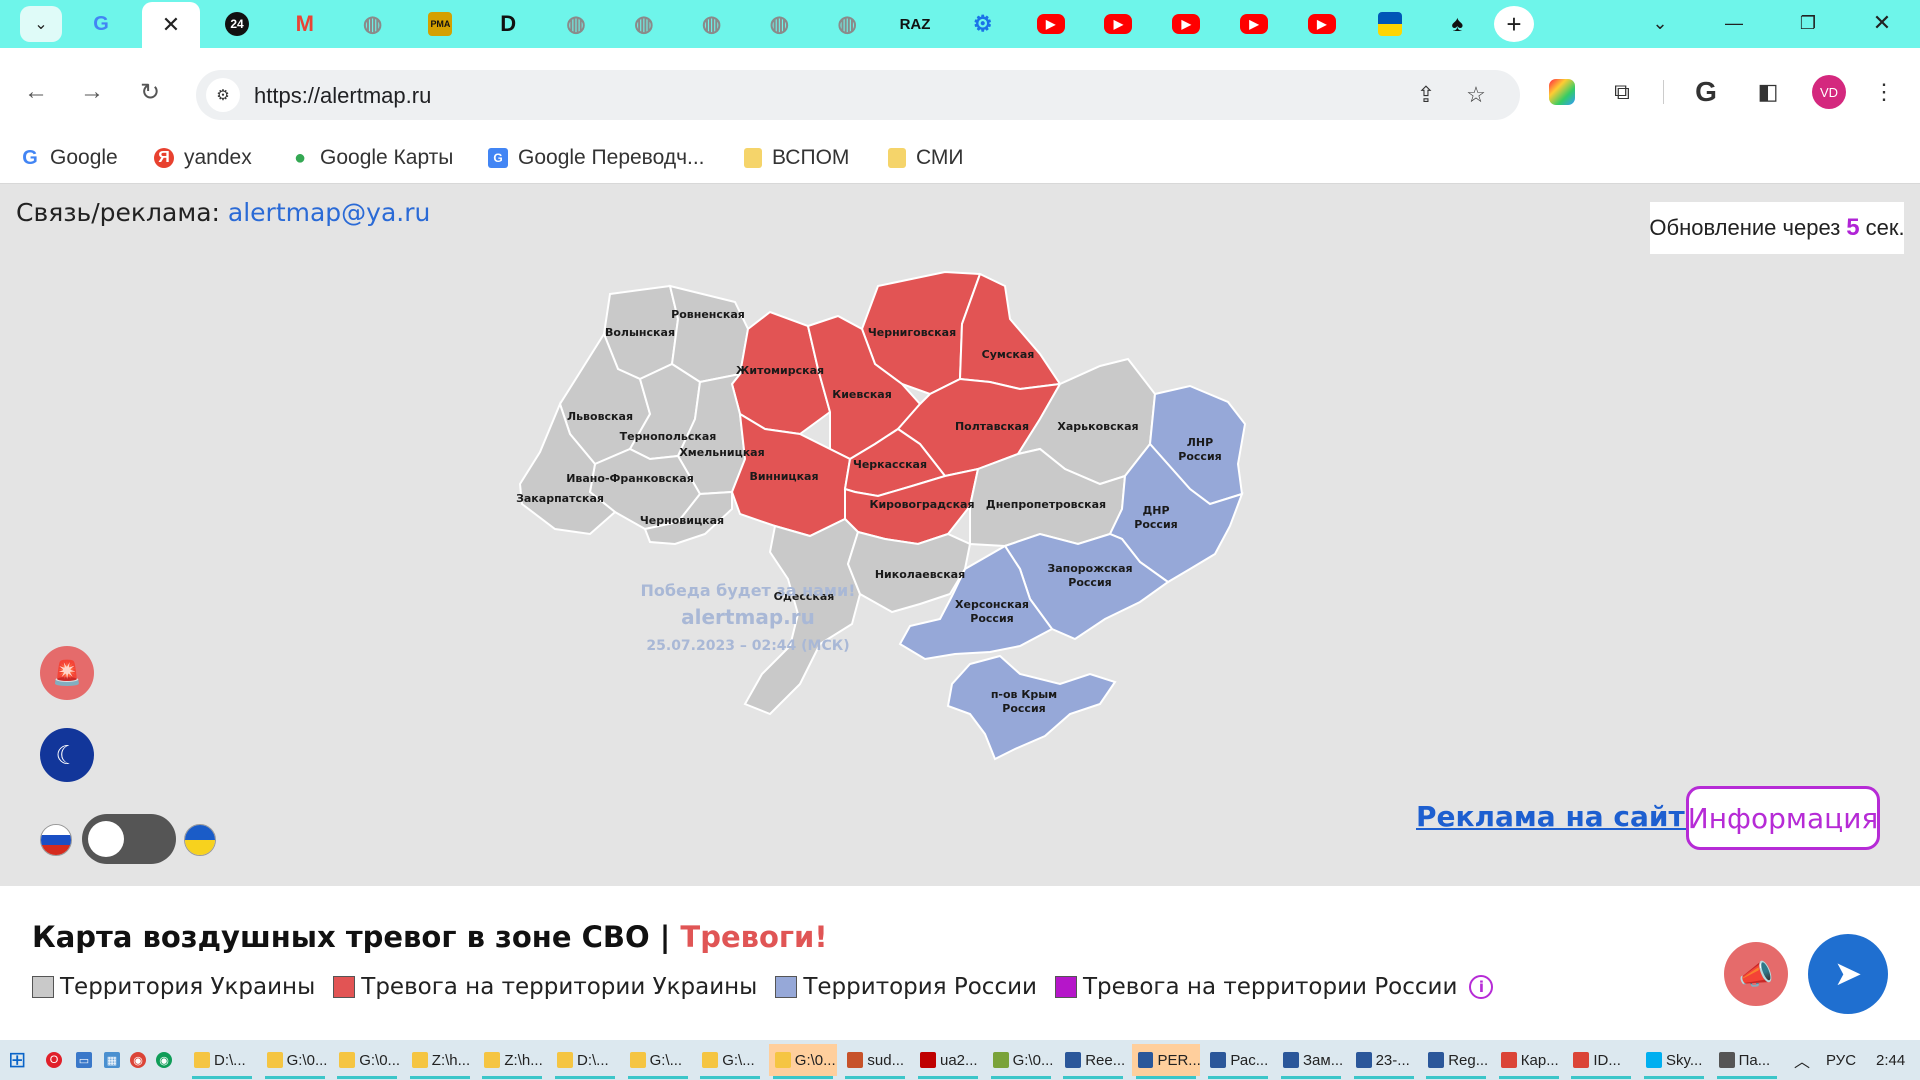  I want to click on contact-email-link: alertmap@ya.ru, so click(329, 212).